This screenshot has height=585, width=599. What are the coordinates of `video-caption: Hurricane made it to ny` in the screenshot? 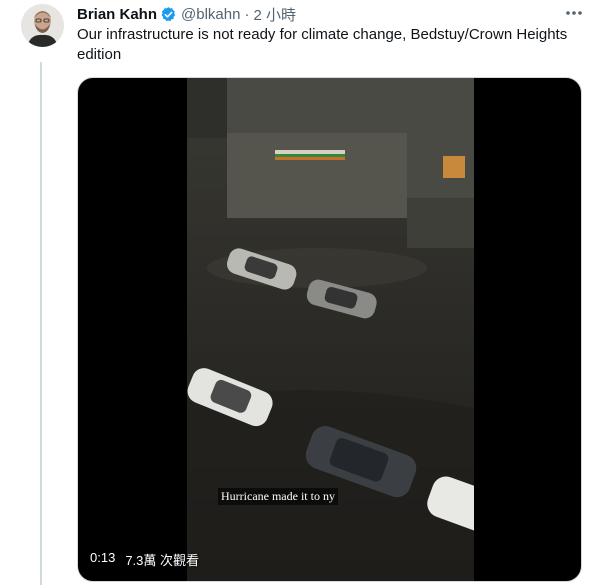 It's located at (278, 496).